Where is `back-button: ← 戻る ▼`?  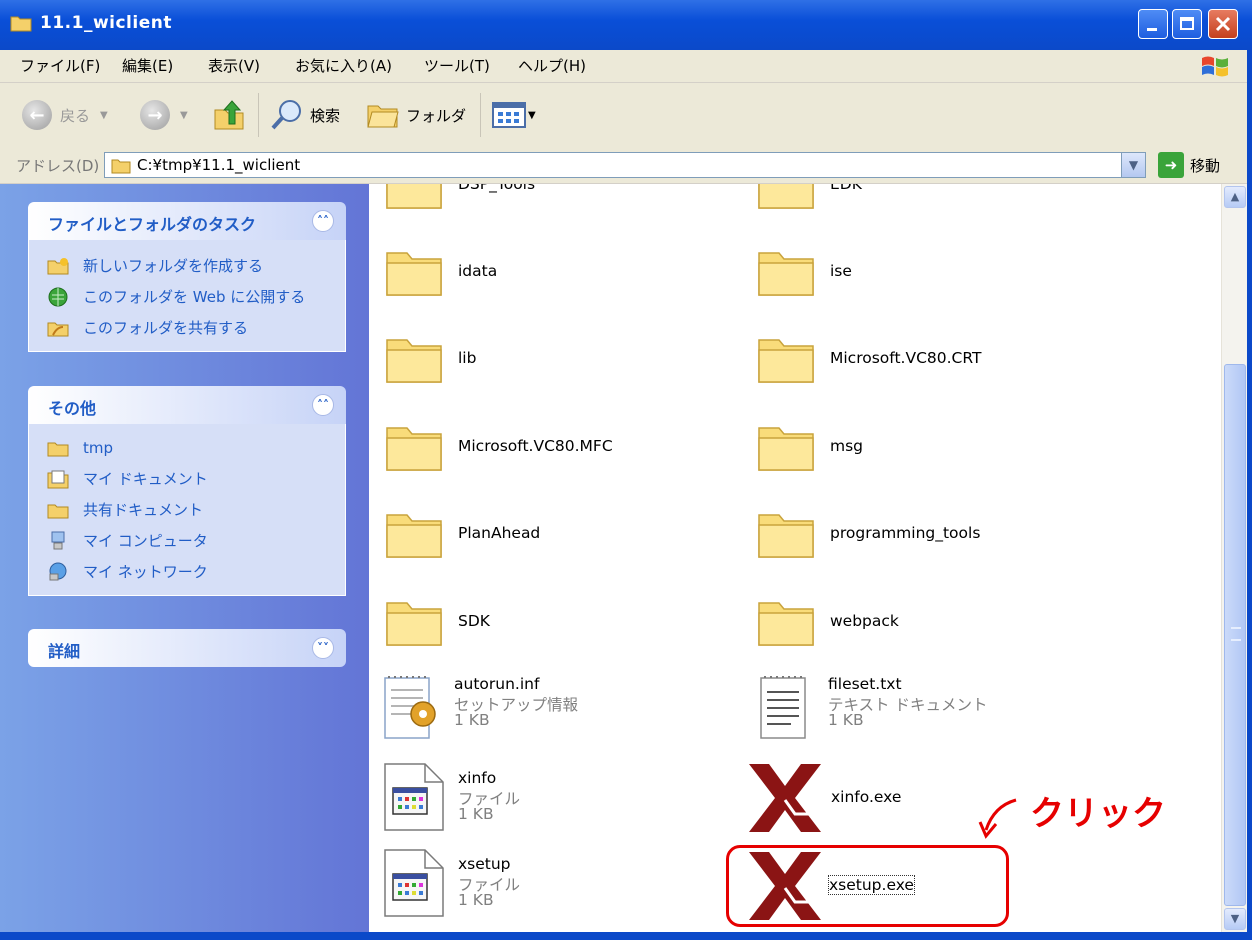 back-button: ← 戻る ▼ is located at coordinates (65, 115).